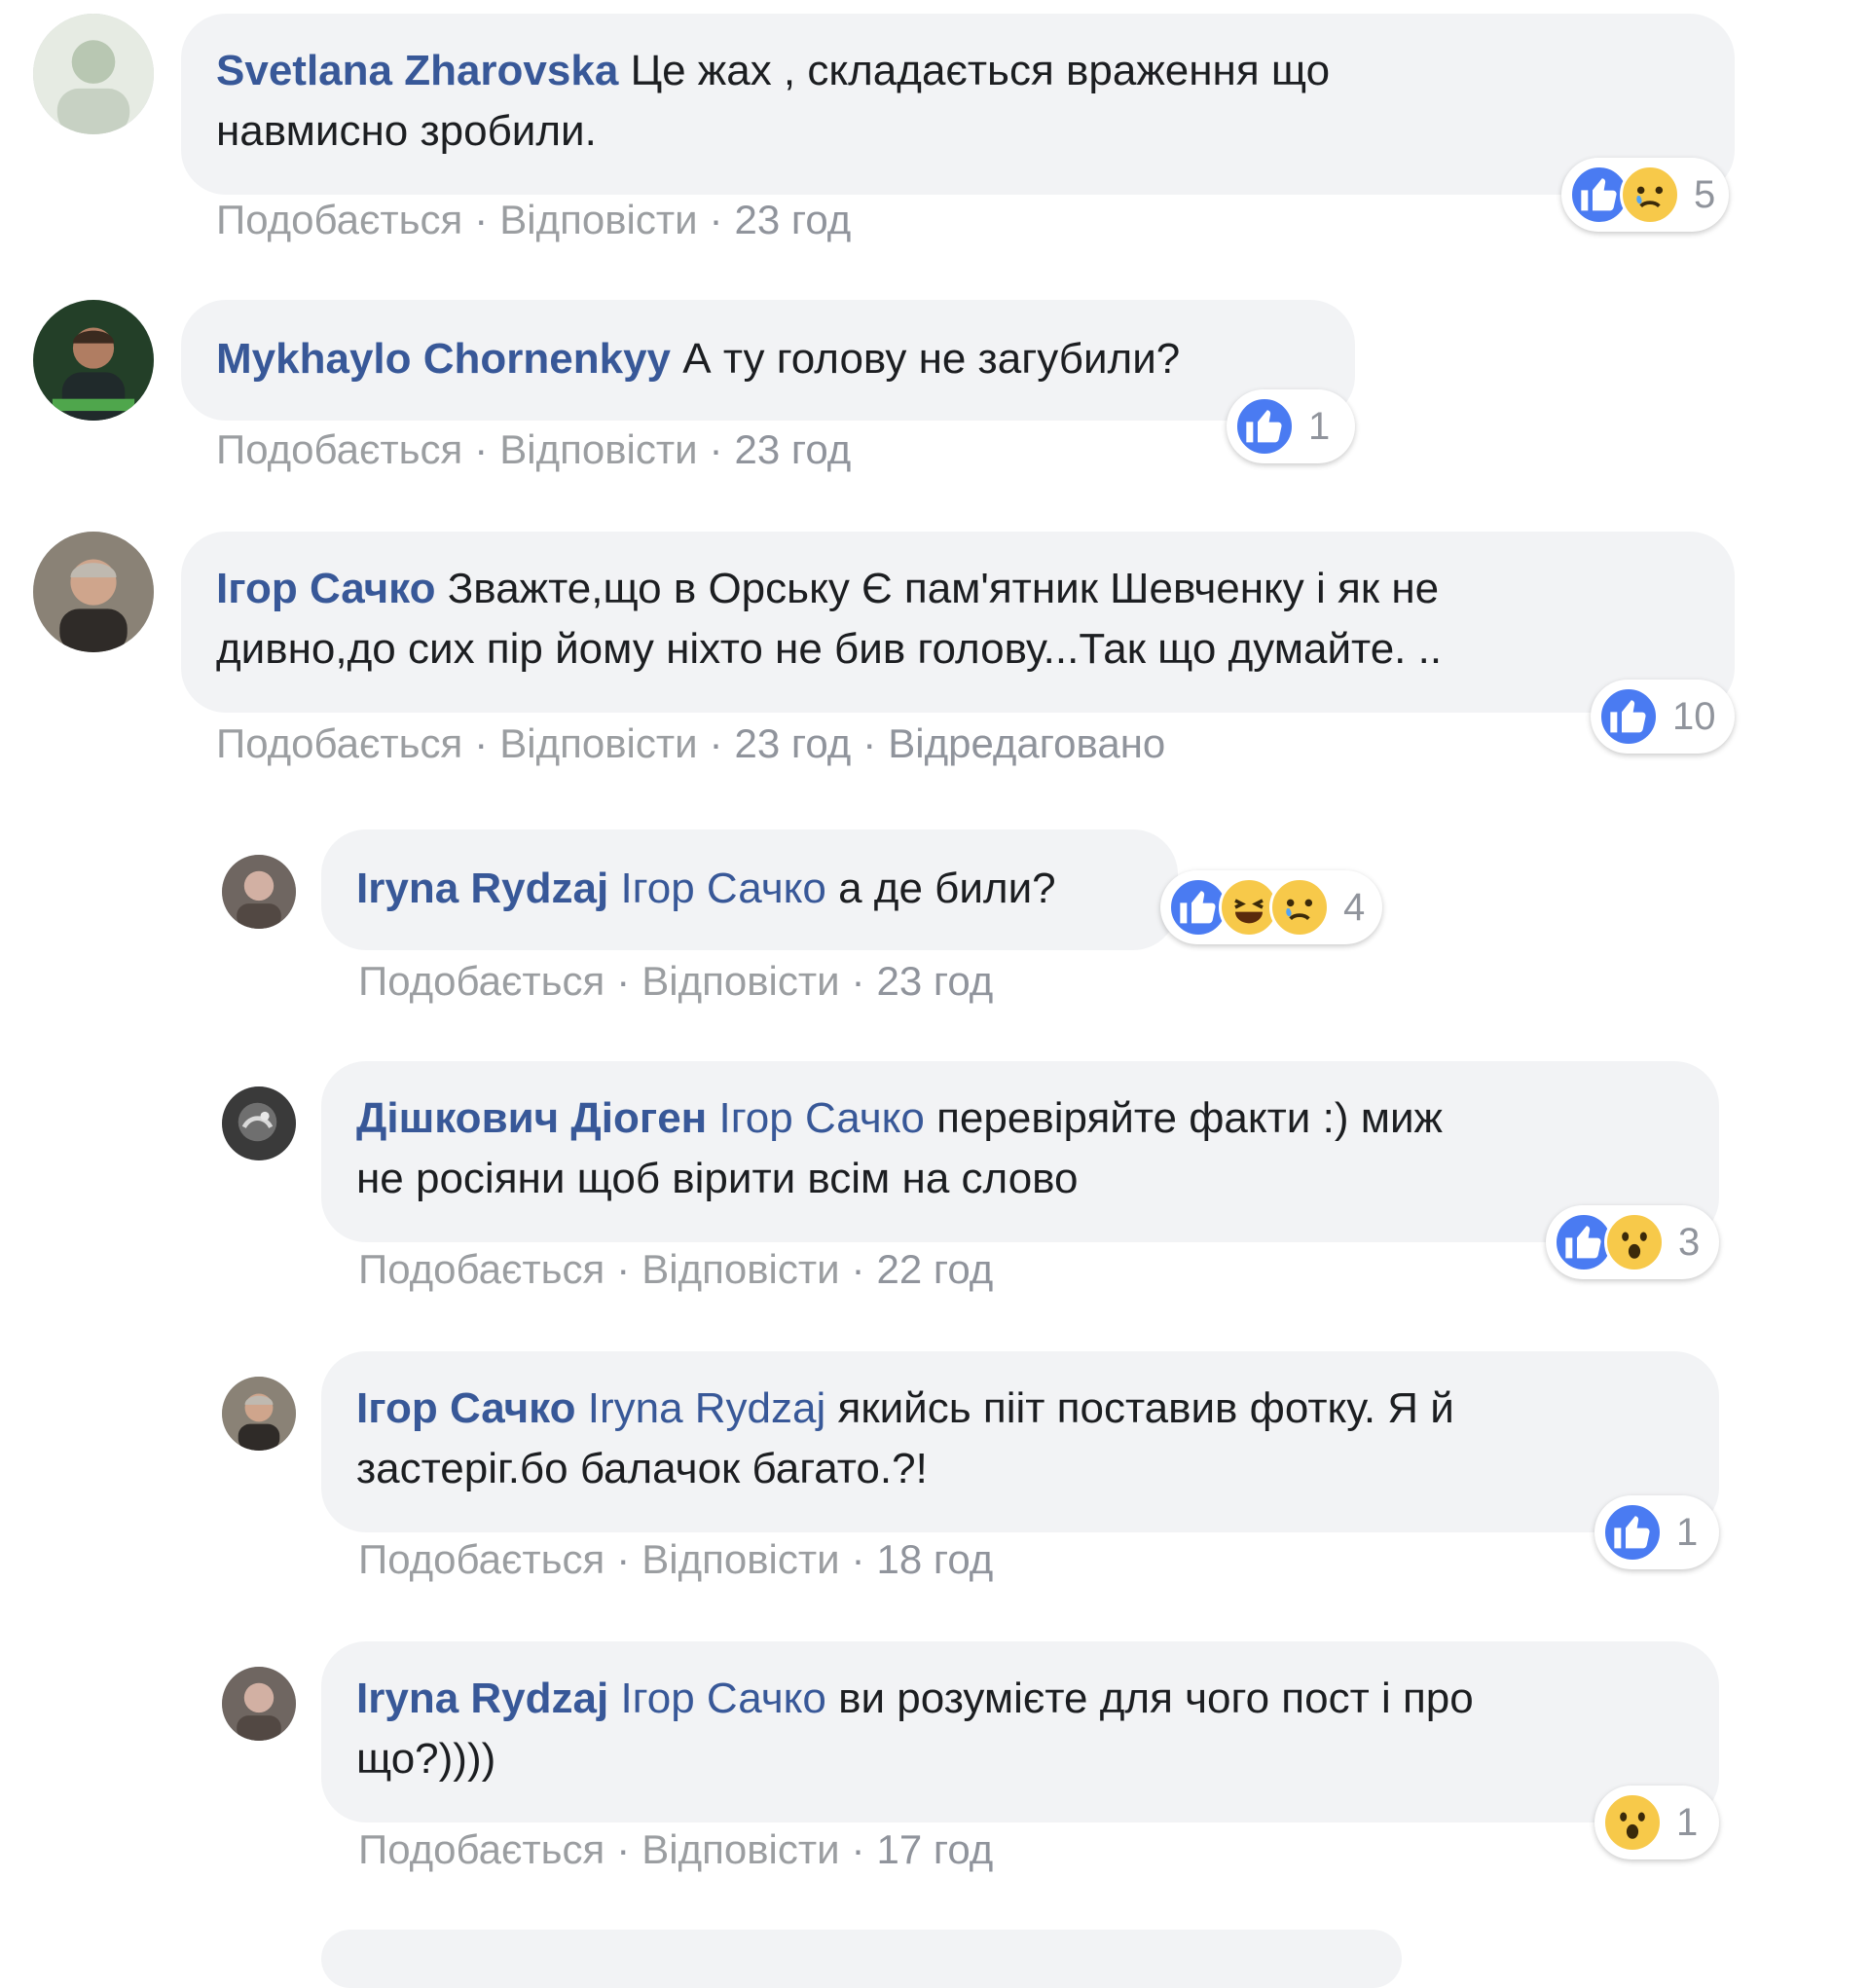 This screenshot has width=1869, height=1988. Describe the element at coordinates (935, 1559) in the screenshot. I see `timestamp: 18 год` at that location.